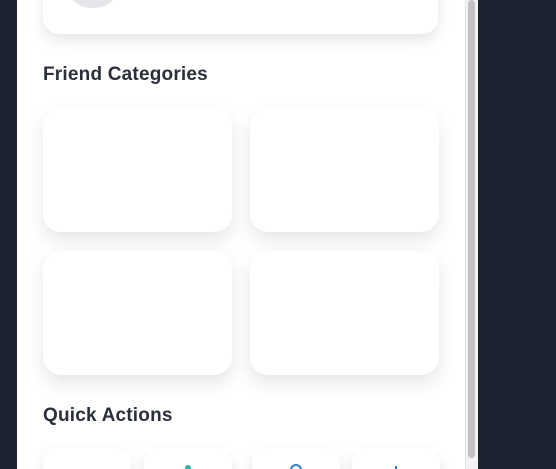  What do you see at coordinates (296, 466) in the screenshot?
I see `chat-icon` at bounding box center [296, 466].